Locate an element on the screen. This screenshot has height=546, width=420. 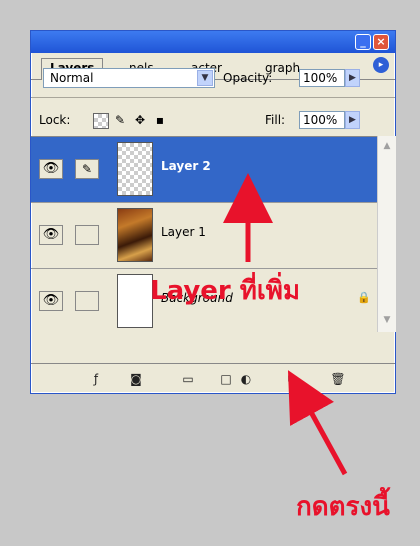
lock-label: Lock: is located at coordinates (55, 120).